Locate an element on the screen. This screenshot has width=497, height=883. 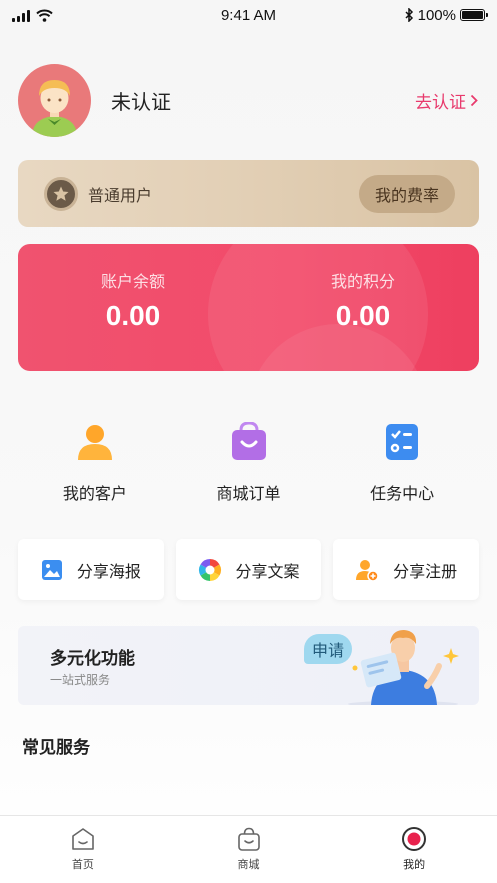
tab-mall: 商城 is located at coordinates (249, 849).